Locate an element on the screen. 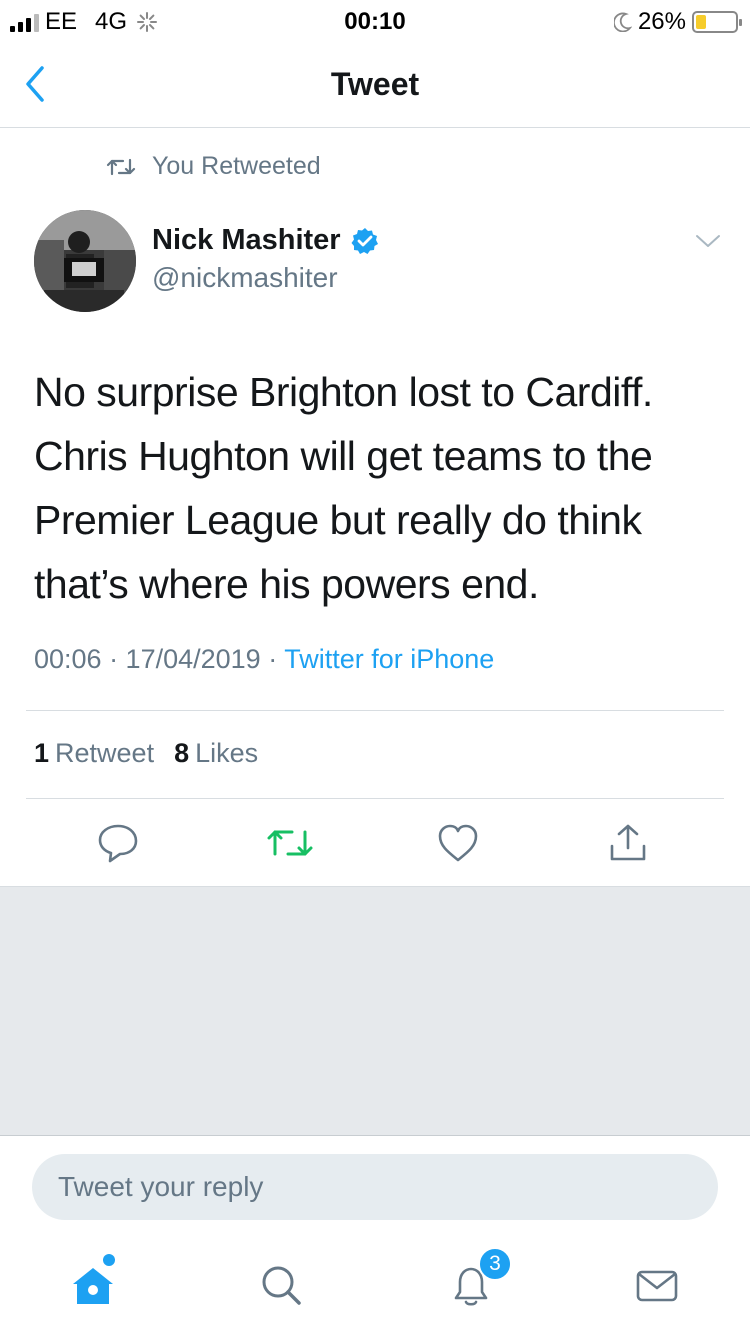 Image resolution: width=750 pixels, height=1334 pixels. retweets-count: 1 is located at coordinates (42, 753).